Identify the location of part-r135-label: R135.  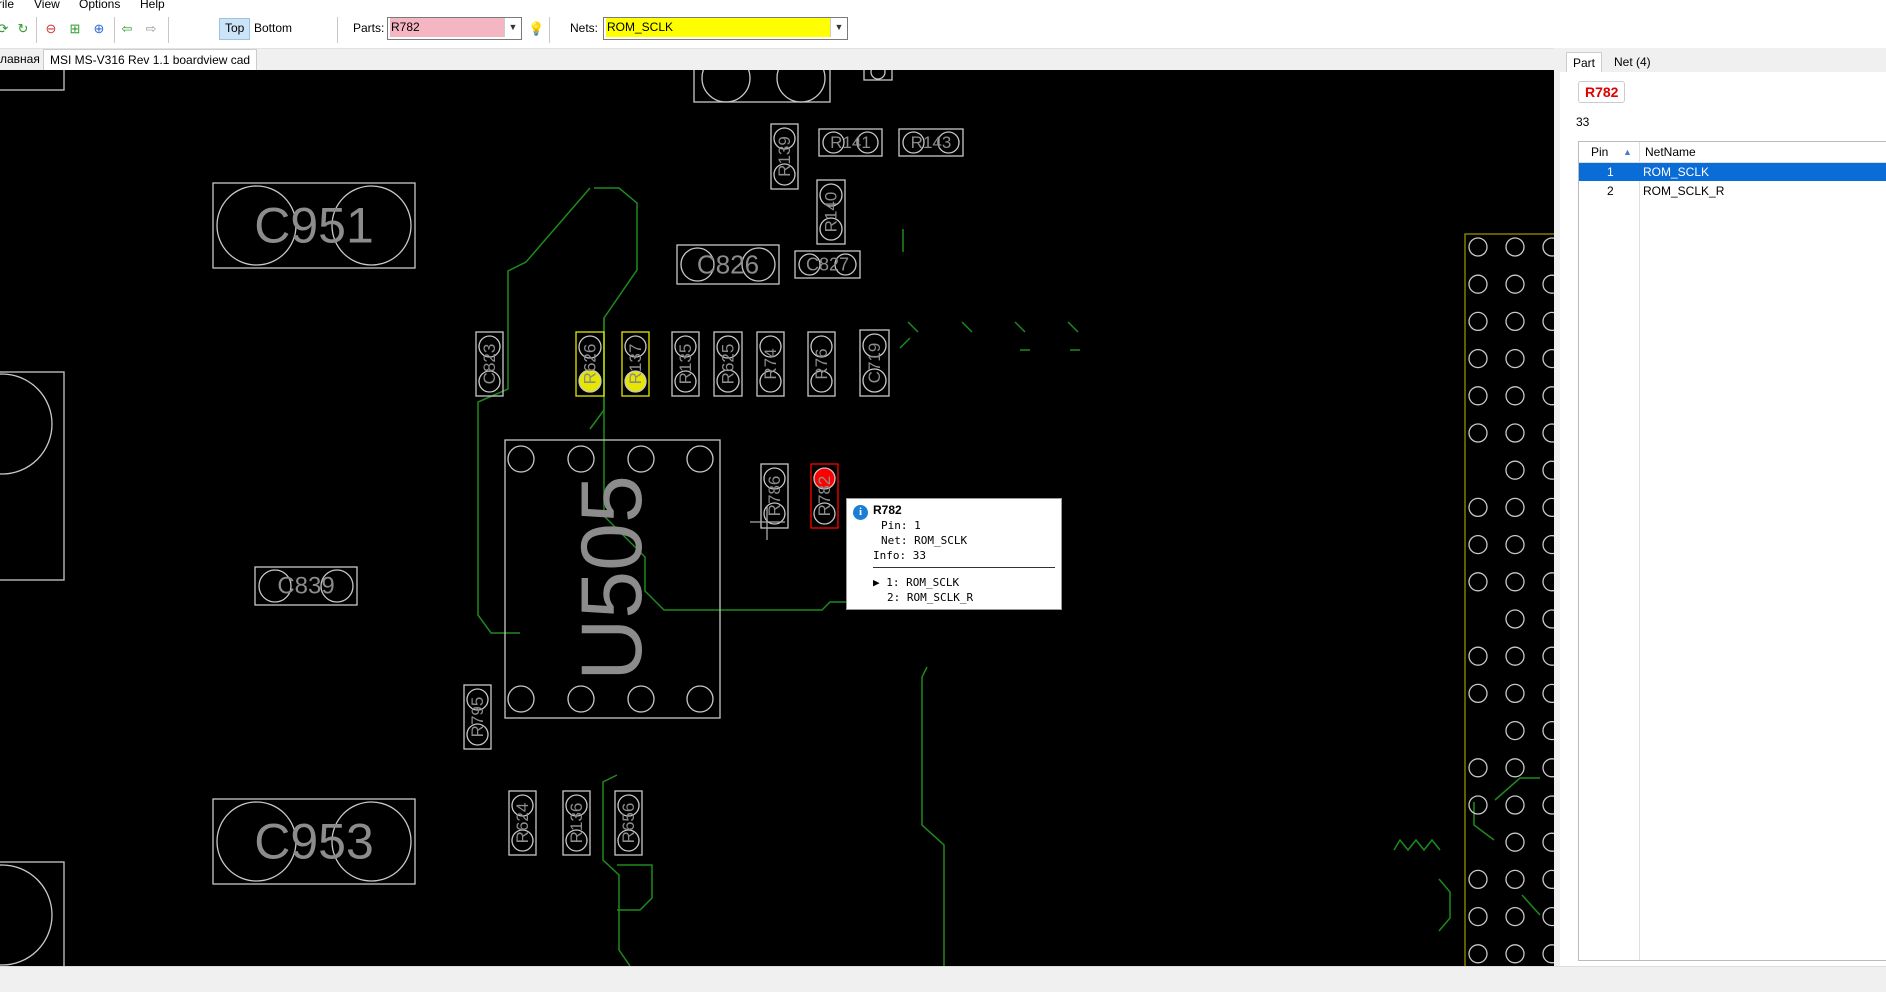
(685, 364).